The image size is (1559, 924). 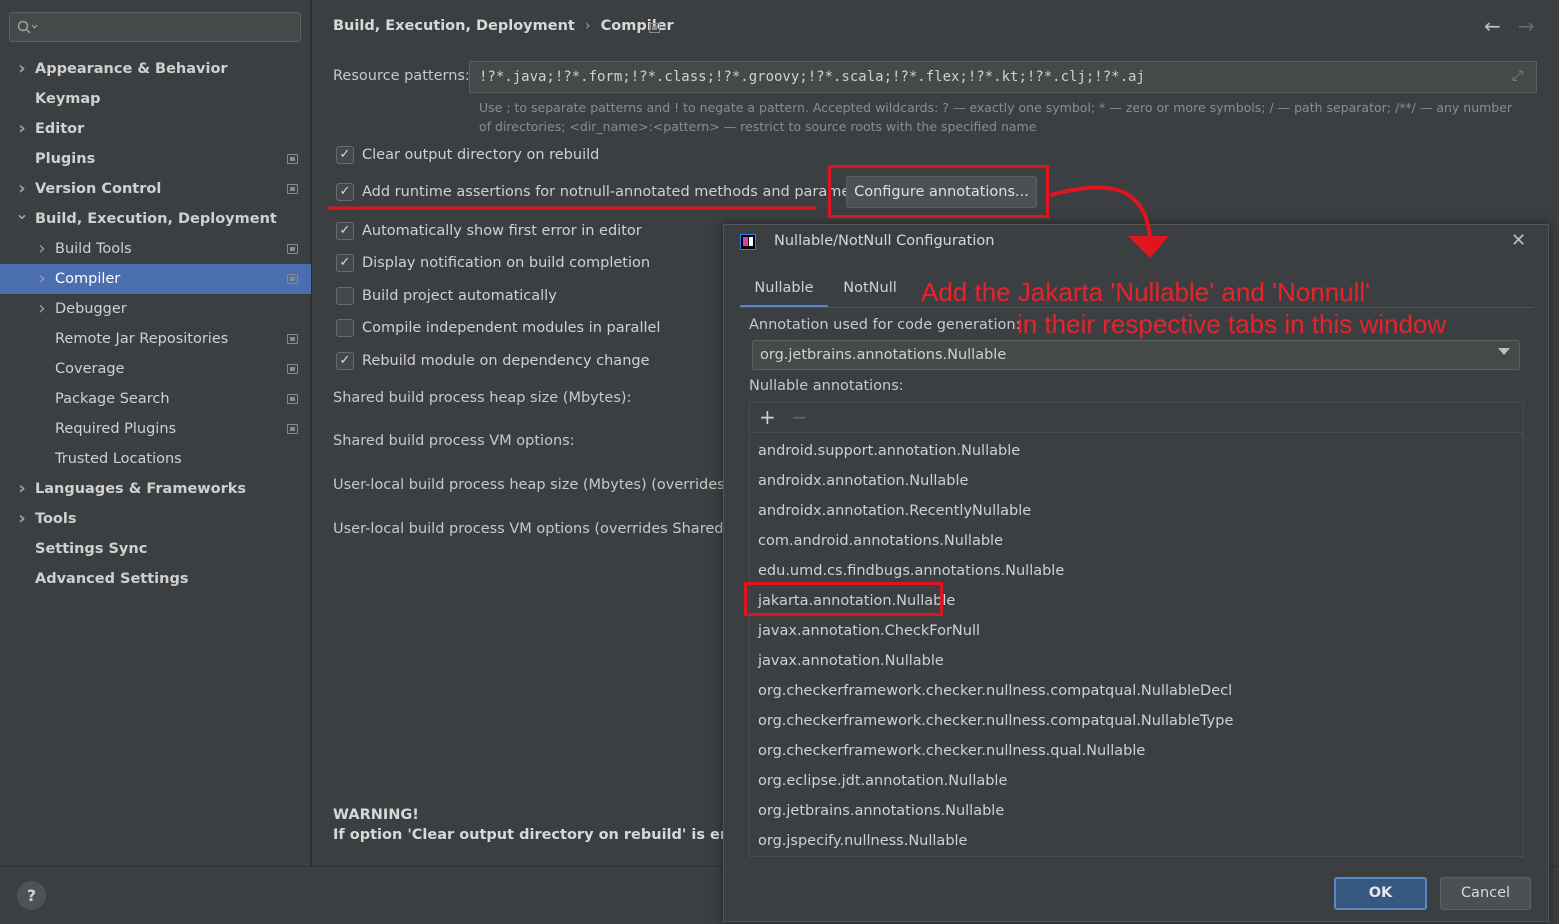 I want to click on vm-options-label: Shared build process VM options:, so click(x=454, y=441).